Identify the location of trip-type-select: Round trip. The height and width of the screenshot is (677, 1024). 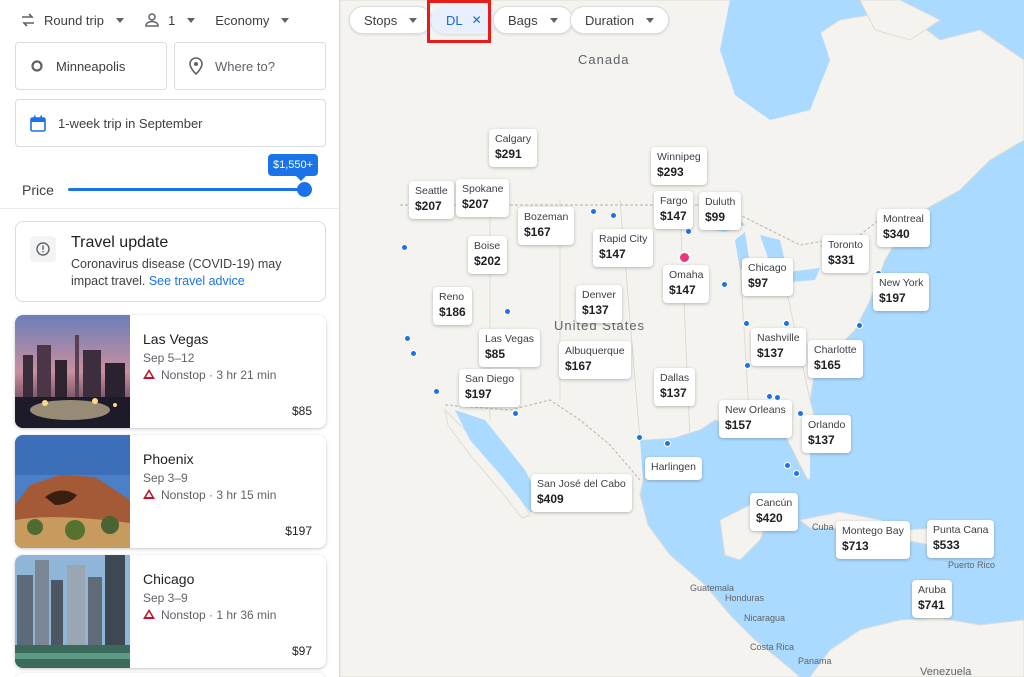
(72, 20).